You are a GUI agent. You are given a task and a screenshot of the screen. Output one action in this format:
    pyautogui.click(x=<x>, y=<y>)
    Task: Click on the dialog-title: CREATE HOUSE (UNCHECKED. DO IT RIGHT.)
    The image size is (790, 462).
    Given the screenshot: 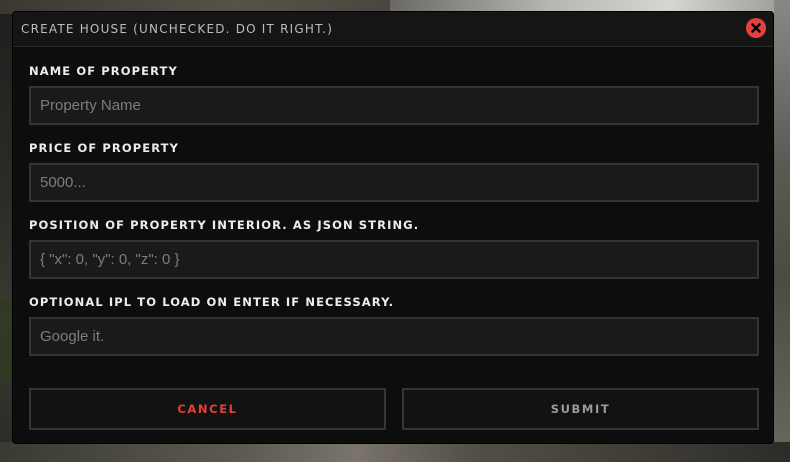 What is the action you would take?
    pyautogui.click(x=177, y=29)
    